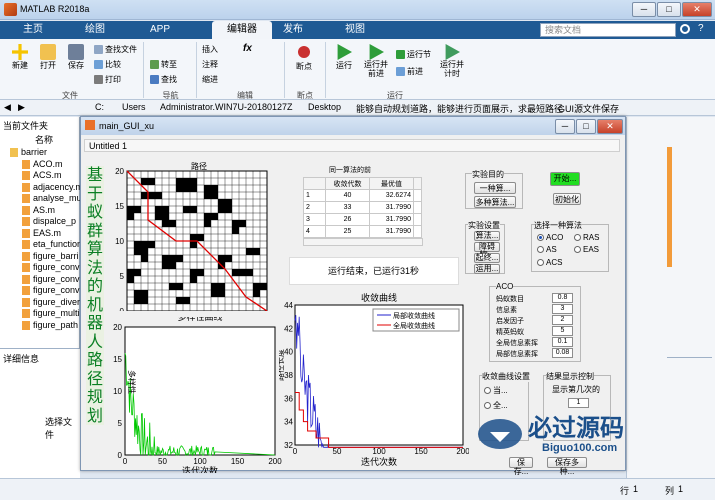  Describe the element at coordinates (588, 108) in the screenshot. I see `address-part: GUI源文件保存` at that location.